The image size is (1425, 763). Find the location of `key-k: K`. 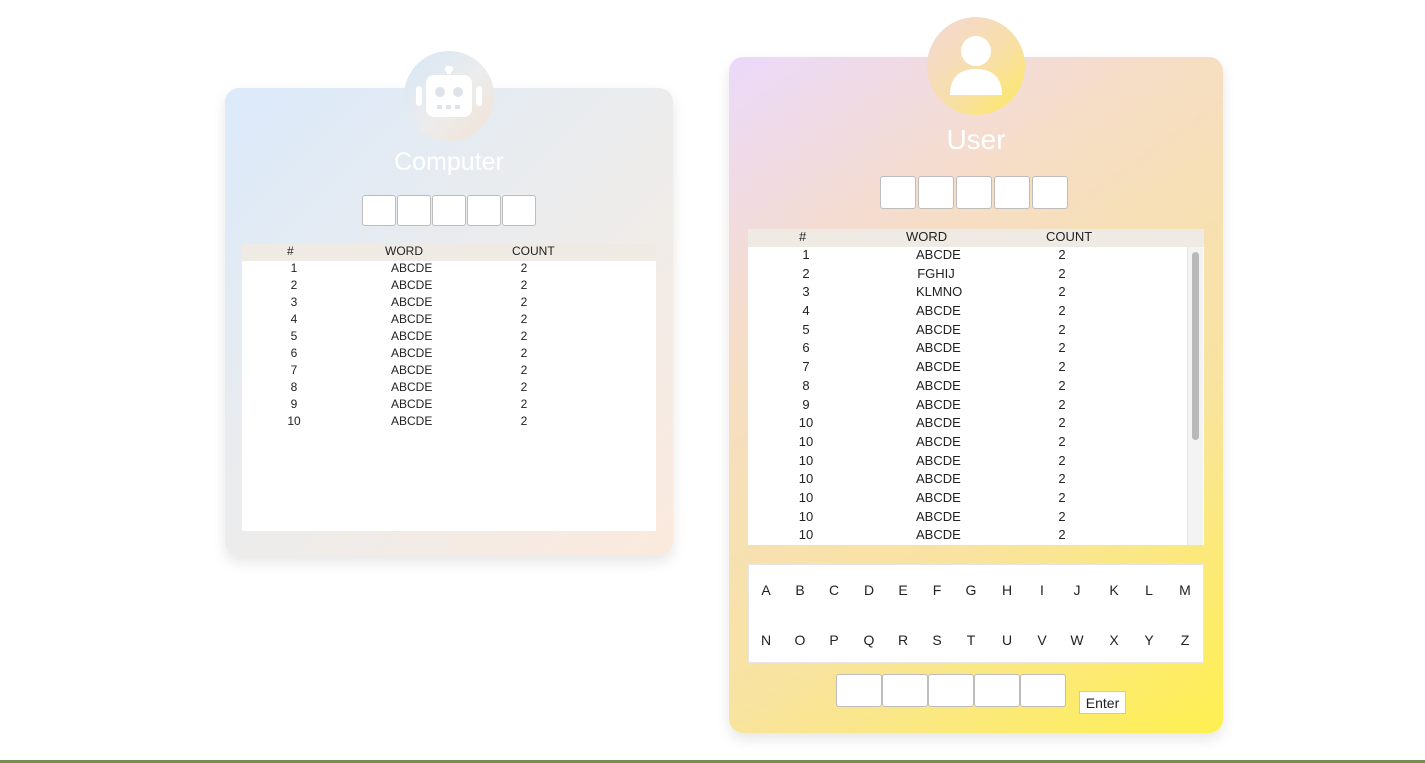

key-k: K is located at coordinates (1114, 590).